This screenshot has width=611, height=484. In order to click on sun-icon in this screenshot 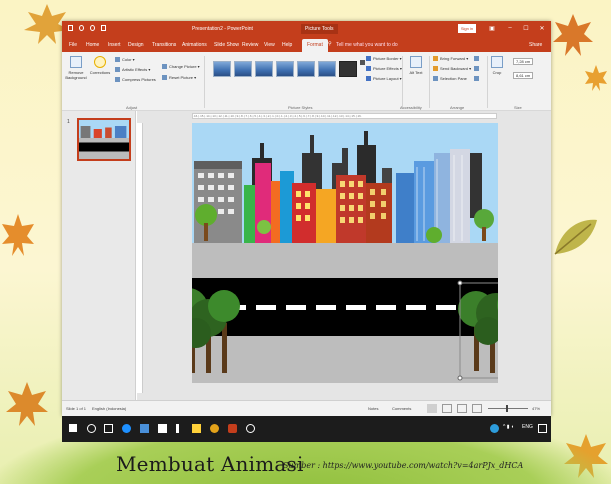, I will do `click(100, 62)`.